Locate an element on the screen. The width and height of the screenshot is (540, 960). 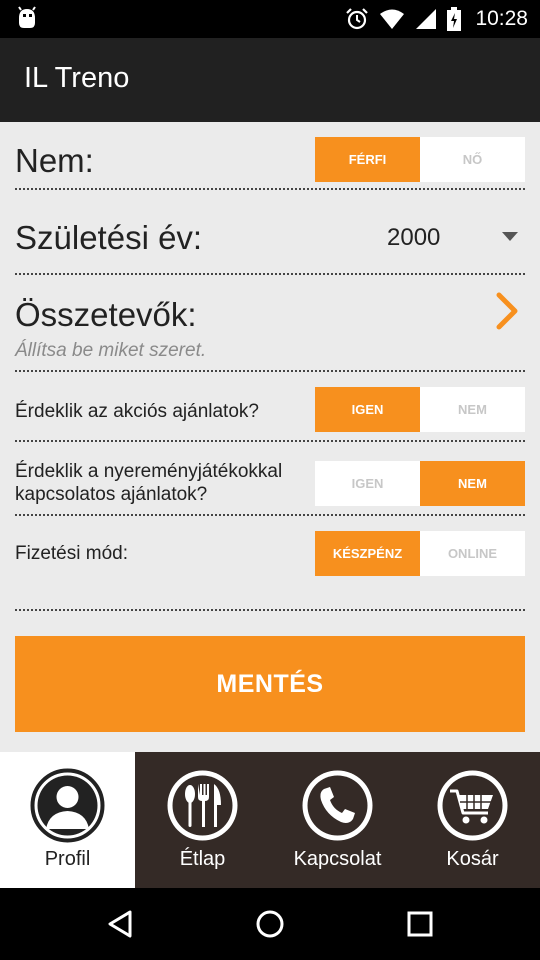
gender-label: Nem: is located at coordinates (54, 160).